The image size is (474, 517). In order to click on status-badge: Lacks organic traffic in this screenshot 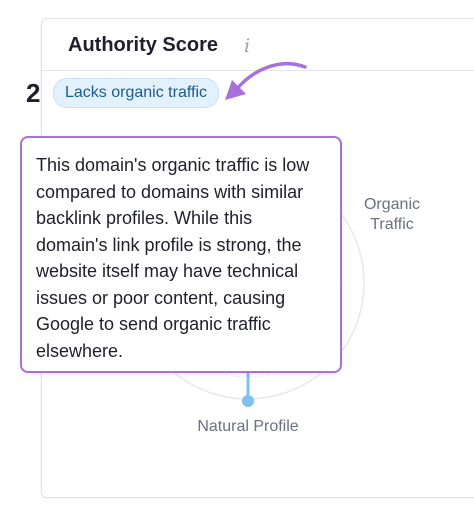, I will do `click(136, 93)`.